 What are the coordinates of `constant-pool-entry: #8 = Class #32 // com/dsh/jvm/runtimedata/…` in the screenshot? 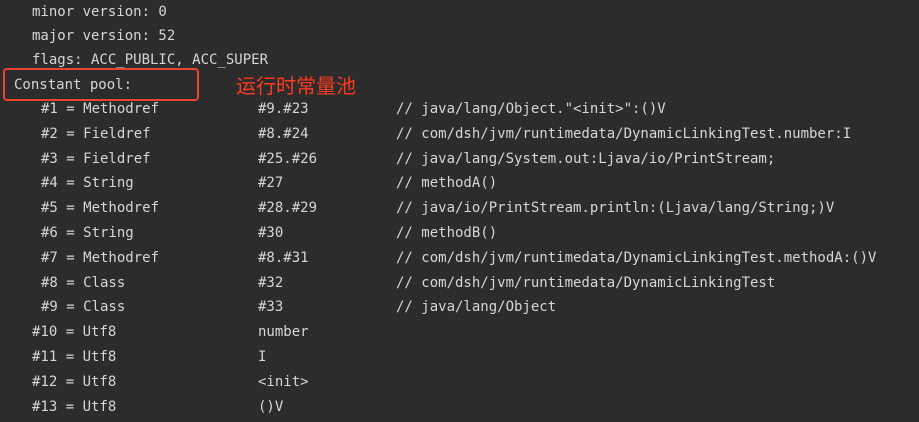 It's located at (459, 283).